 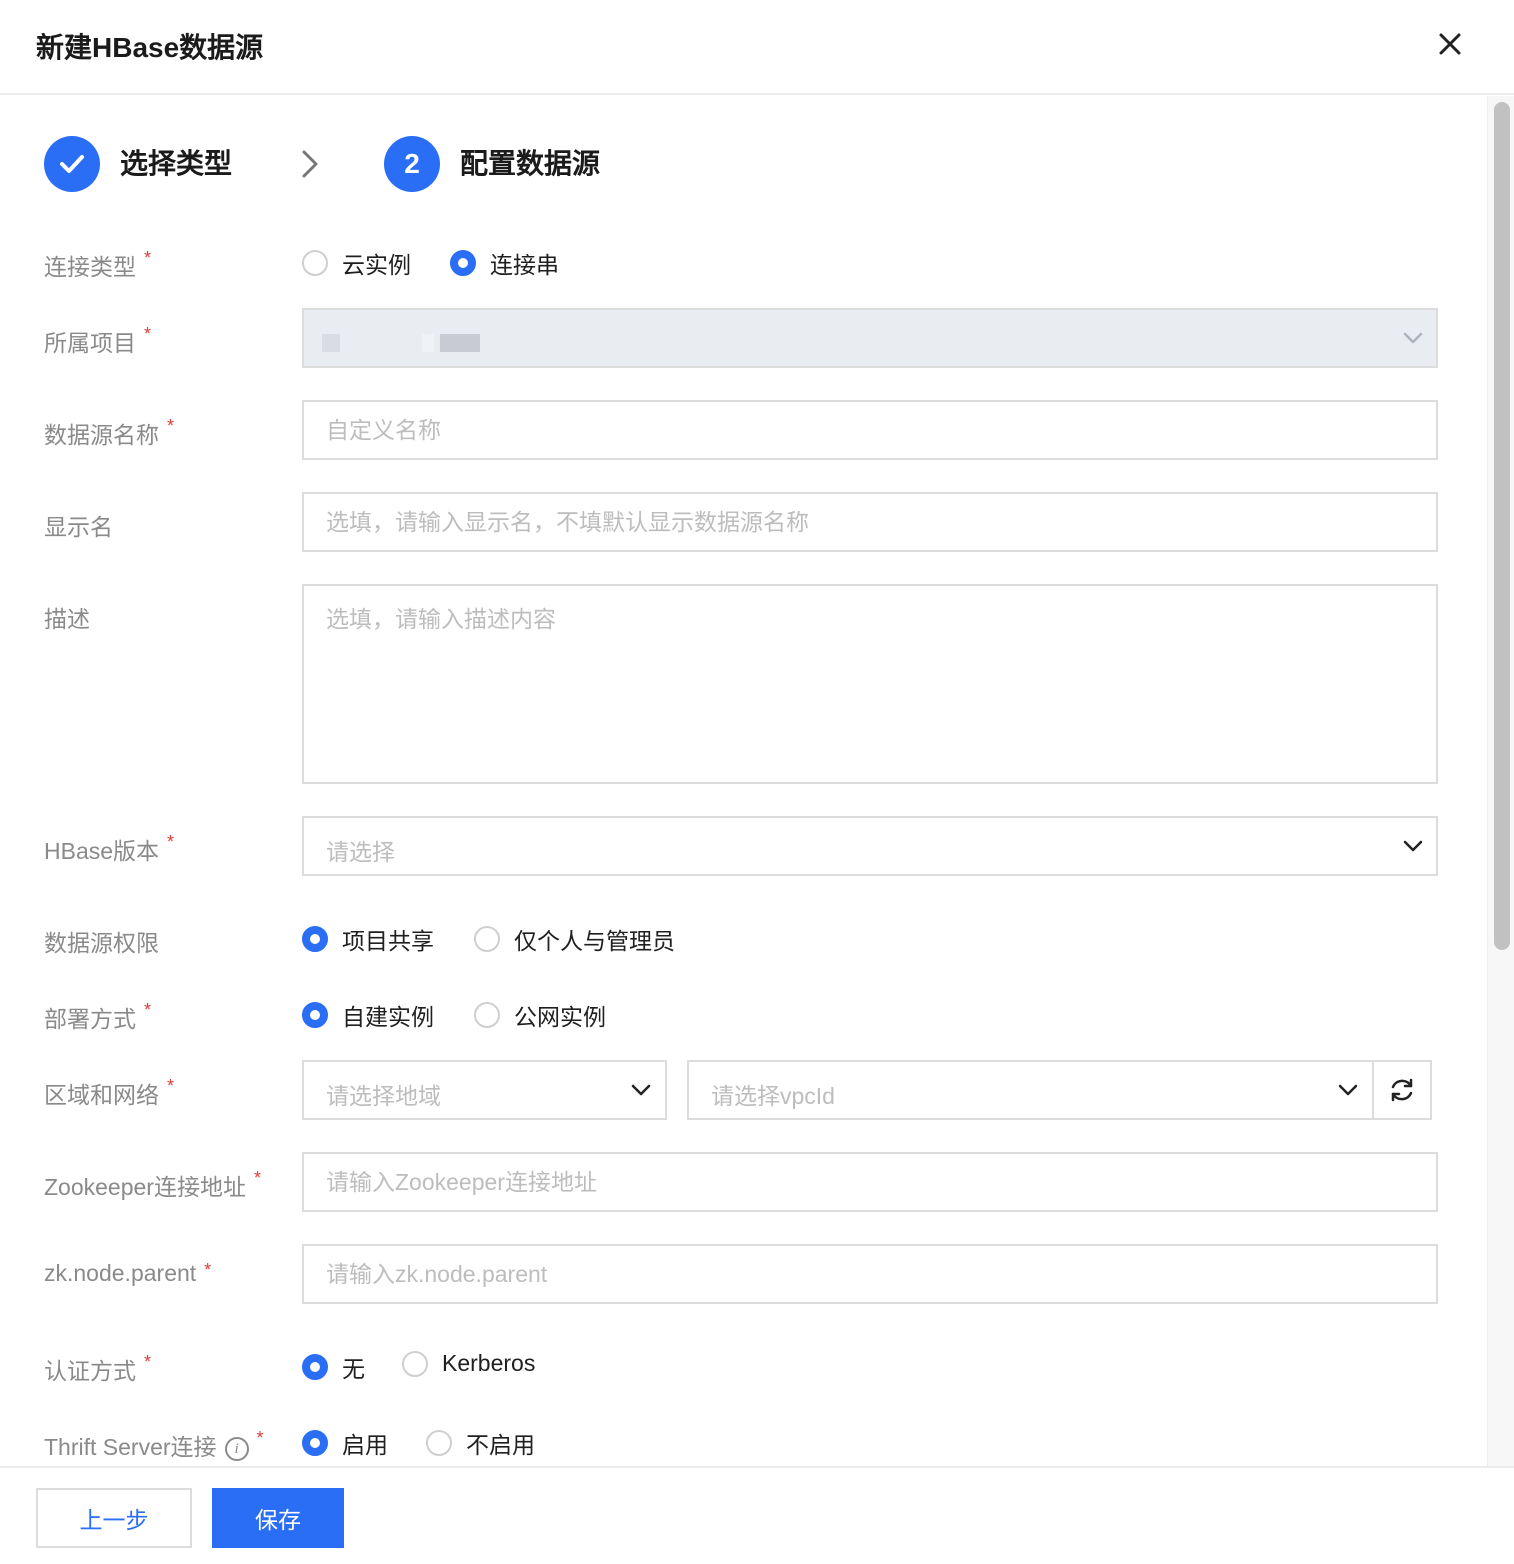 What do you see at coordinates (412, 164) in the screenshot?
I see `step-2-number: 2` at bounding box center [412, 164].